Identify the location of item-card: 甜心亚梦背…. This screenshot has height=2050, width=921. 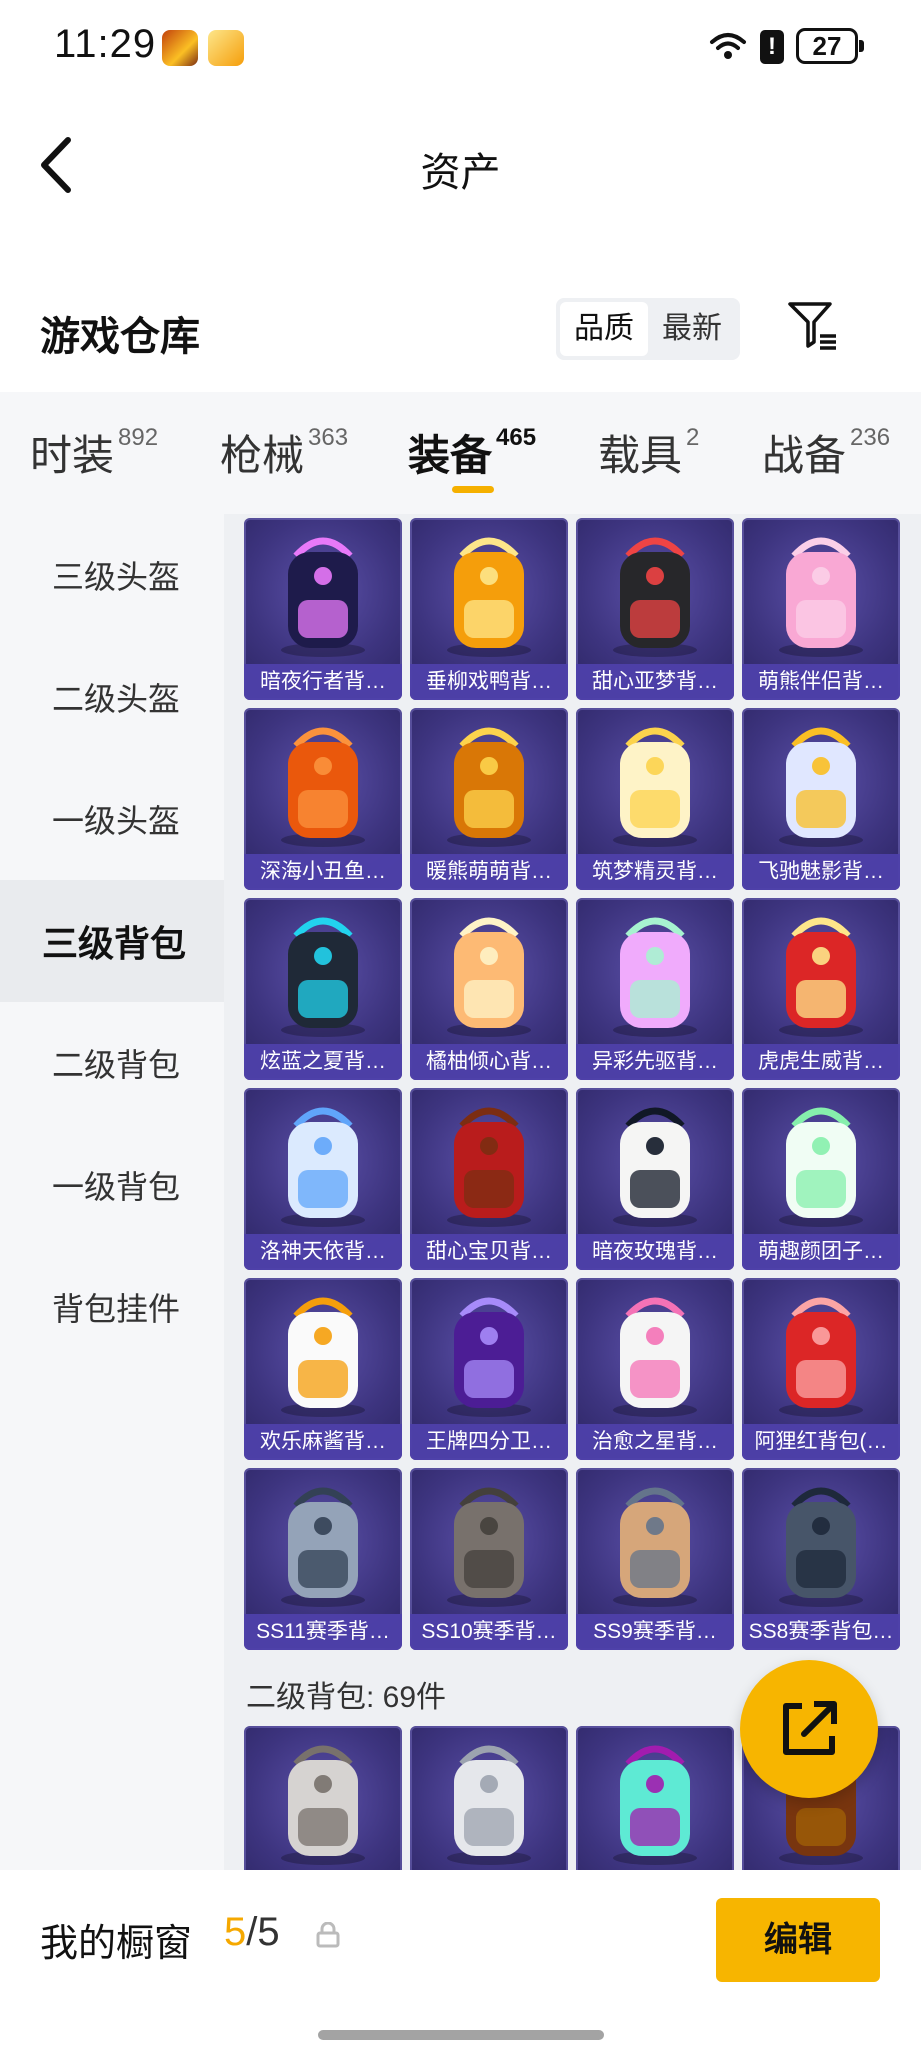
(655, 609).